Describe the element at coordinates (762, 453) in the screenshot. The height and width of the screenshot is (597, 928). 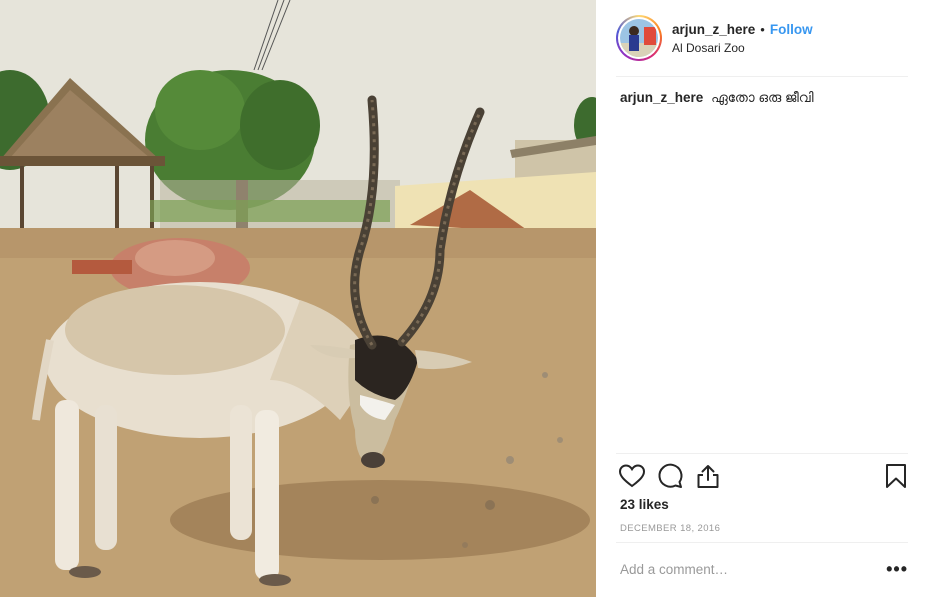
I see `actions-divider` at that location.